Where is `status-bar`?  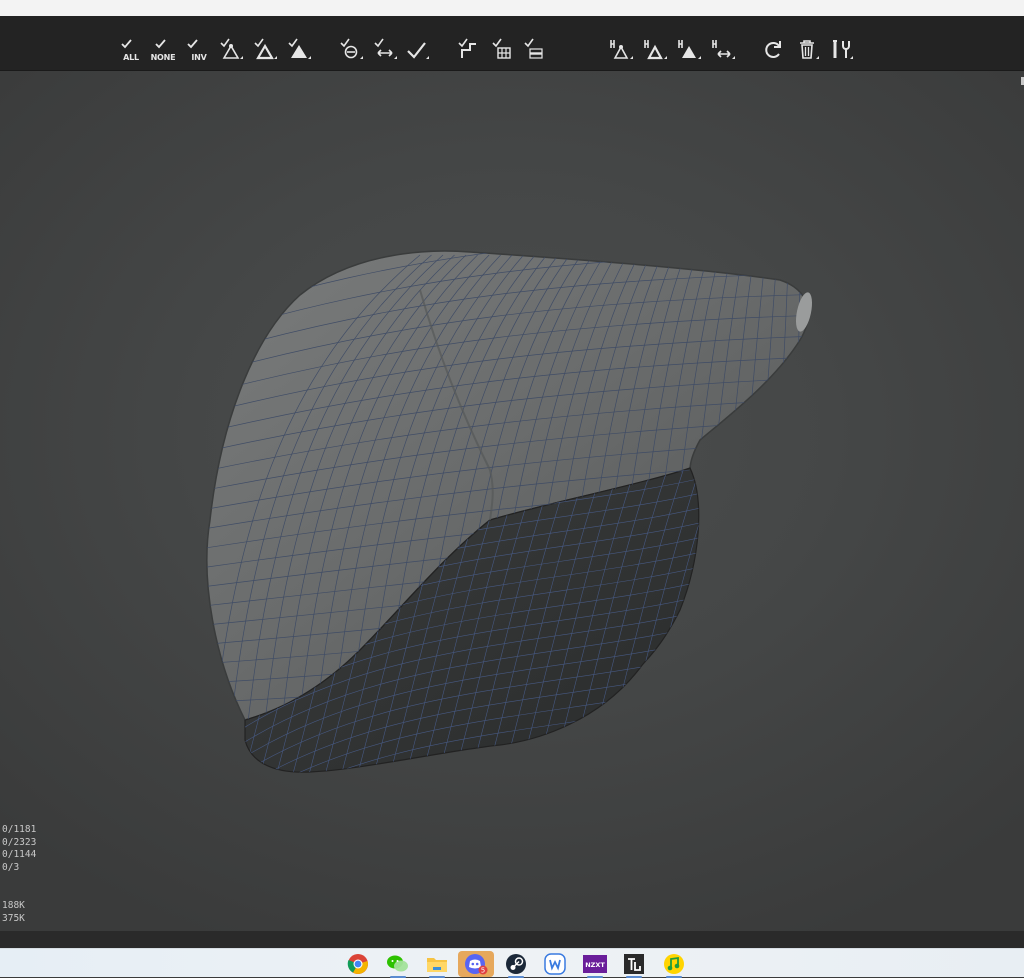
status-bar is located at coordinates (512, 939).